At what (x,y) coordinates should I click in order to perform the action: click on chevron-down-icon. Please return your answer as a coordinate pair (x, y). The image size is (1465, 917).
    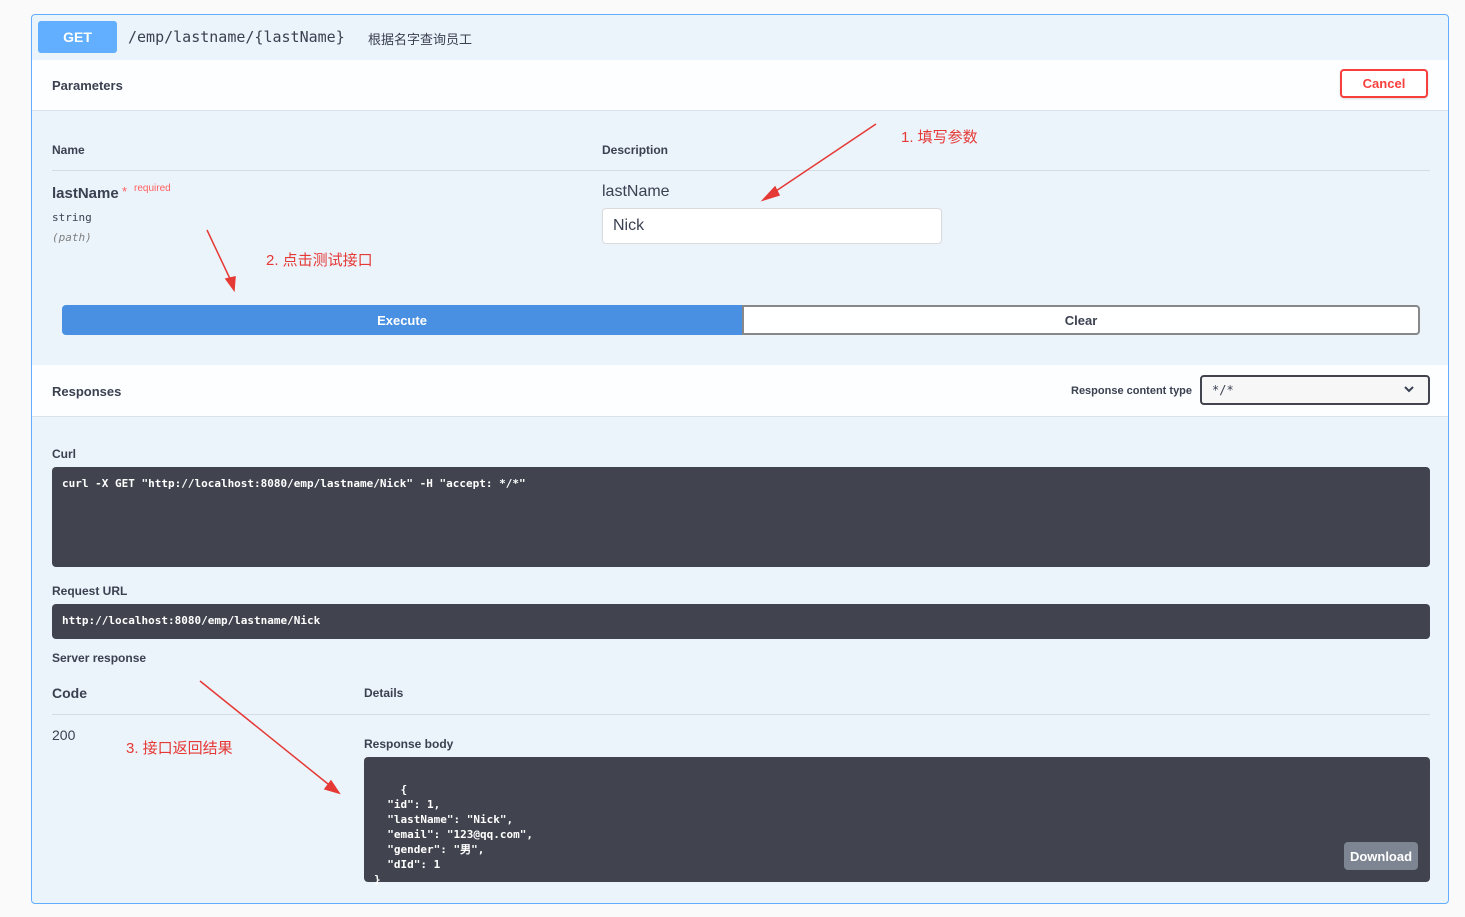
    Looking at the image, I should click on (1409, 390).